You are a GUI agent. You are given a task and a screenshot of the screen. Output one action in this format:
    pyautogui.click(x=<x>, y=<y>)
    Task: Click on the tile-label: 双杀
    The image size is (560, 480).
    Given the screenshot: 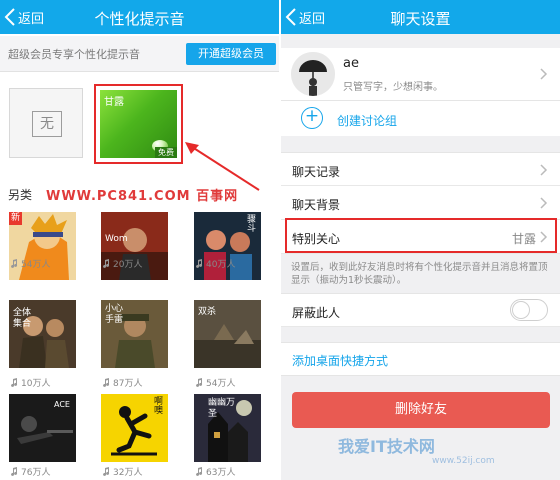 What is the action you would take?
    pyautogui.click(x=207, y=312)
    